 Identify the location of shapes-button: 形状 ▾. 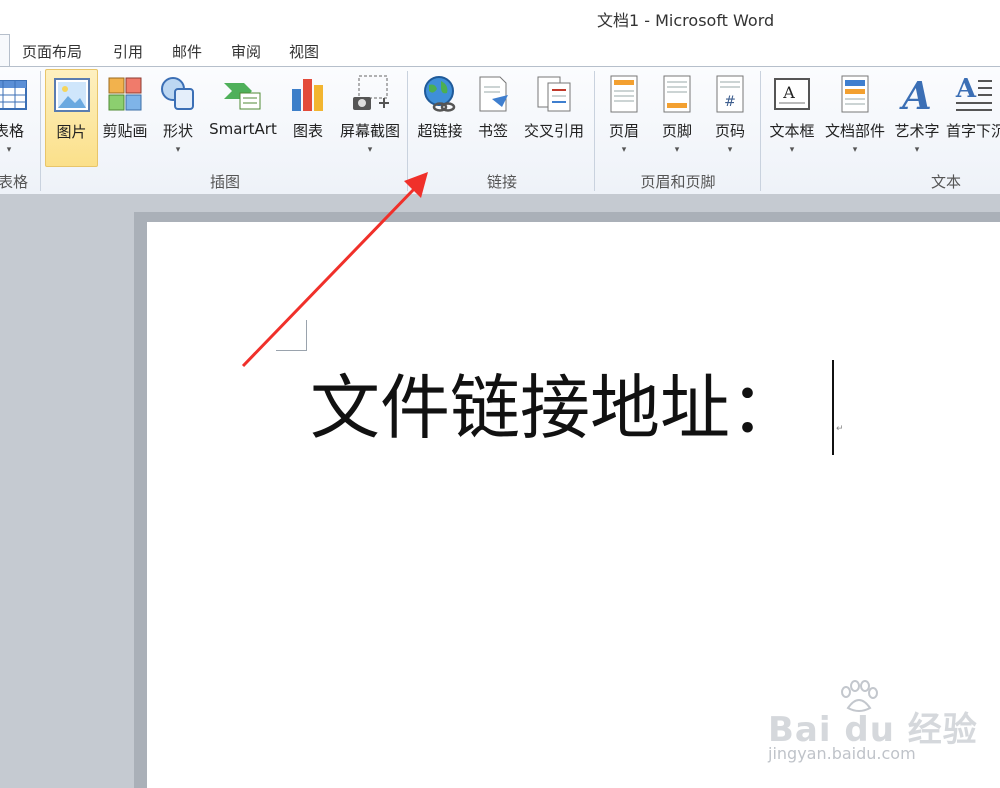
(178, 117).